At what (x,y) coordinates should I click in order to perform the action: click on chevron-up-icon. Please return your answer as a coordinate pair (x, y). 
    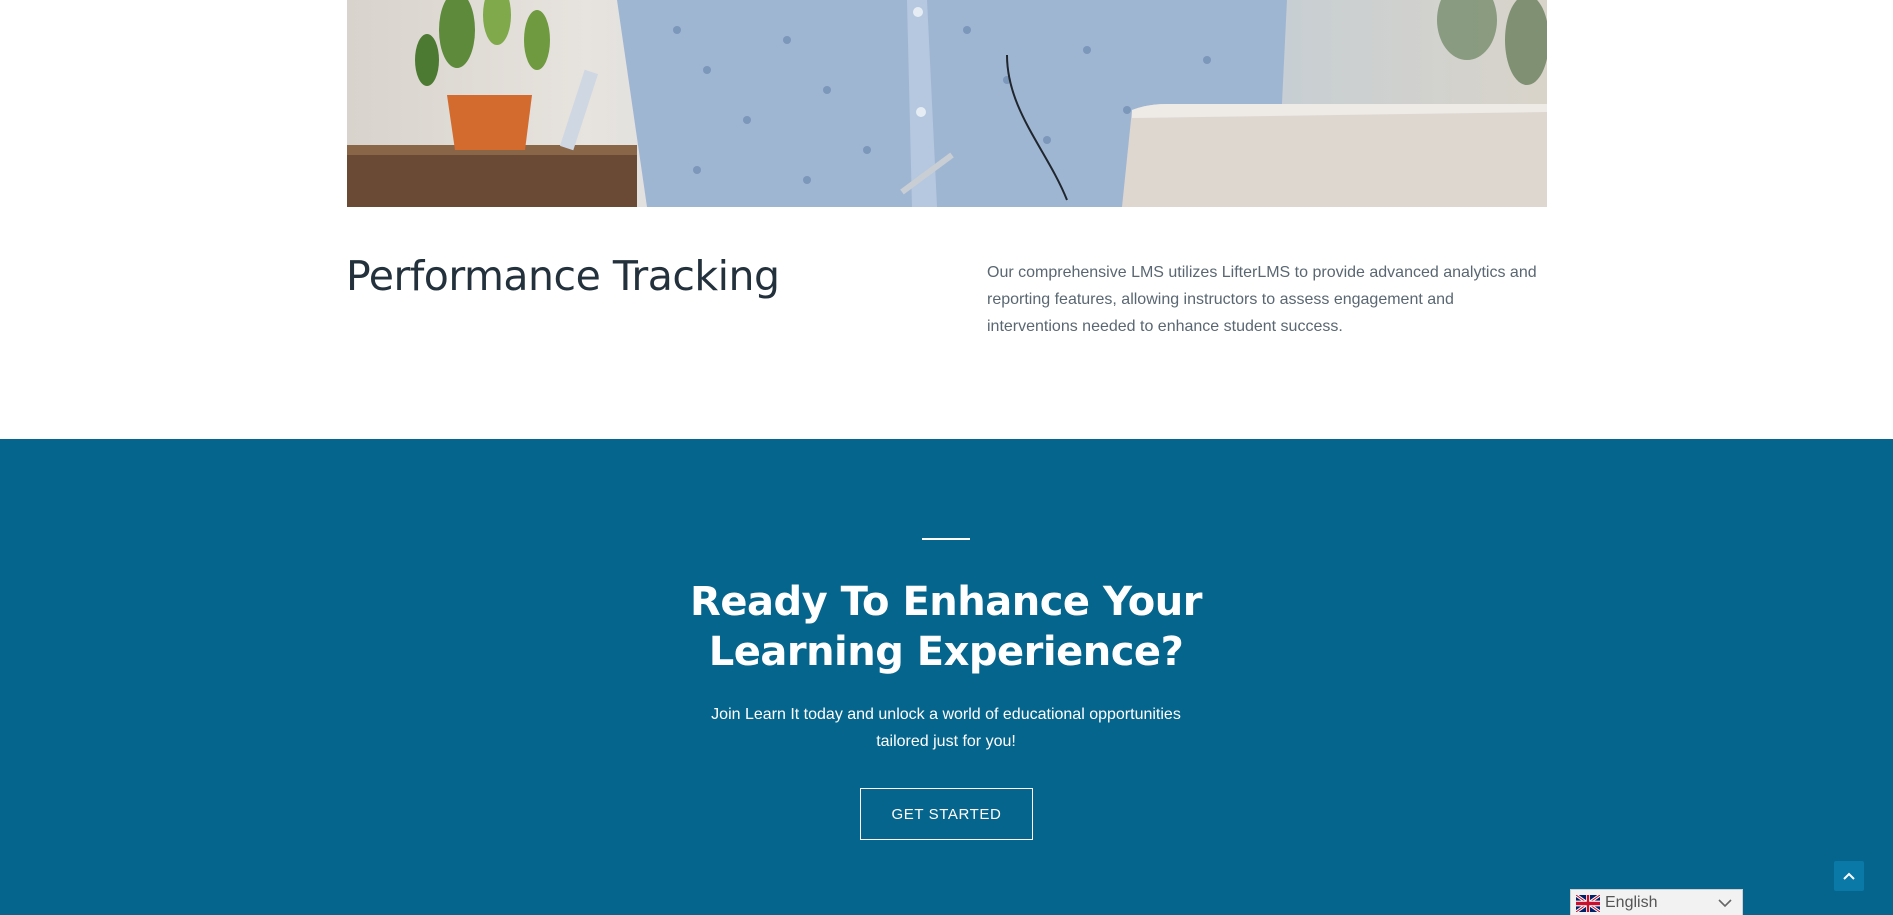
    Looking at the image, I should click on (1849, 876).